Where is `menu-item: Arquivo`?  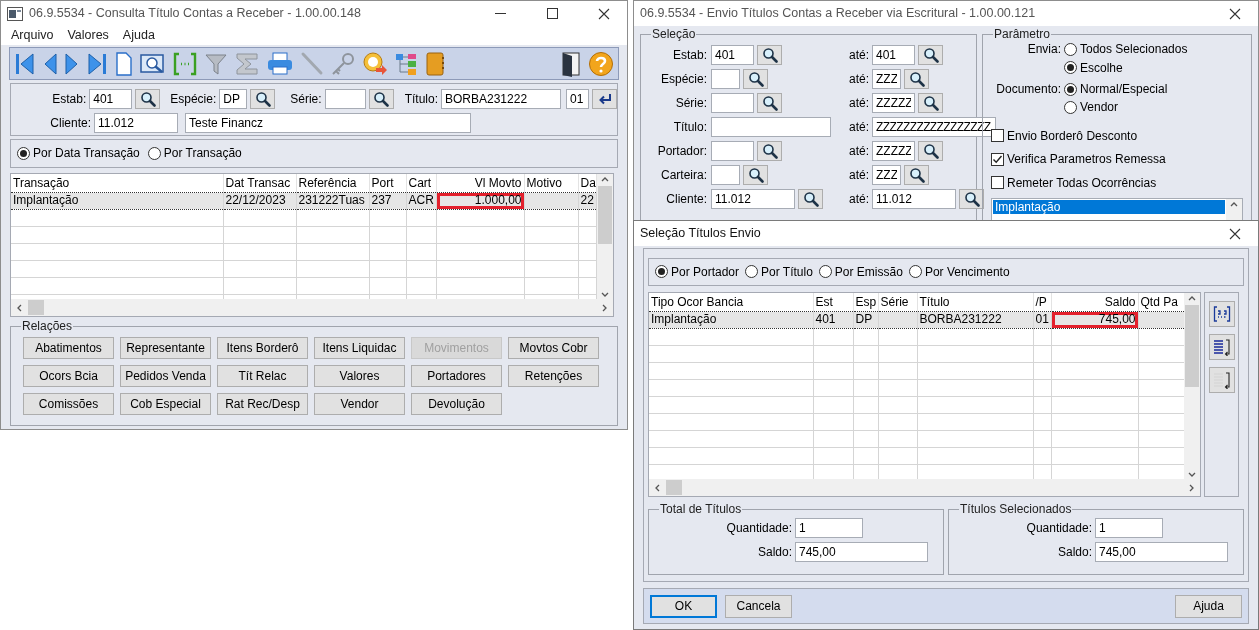
menu-item: Arquivo is located at coordinates (32, 35).